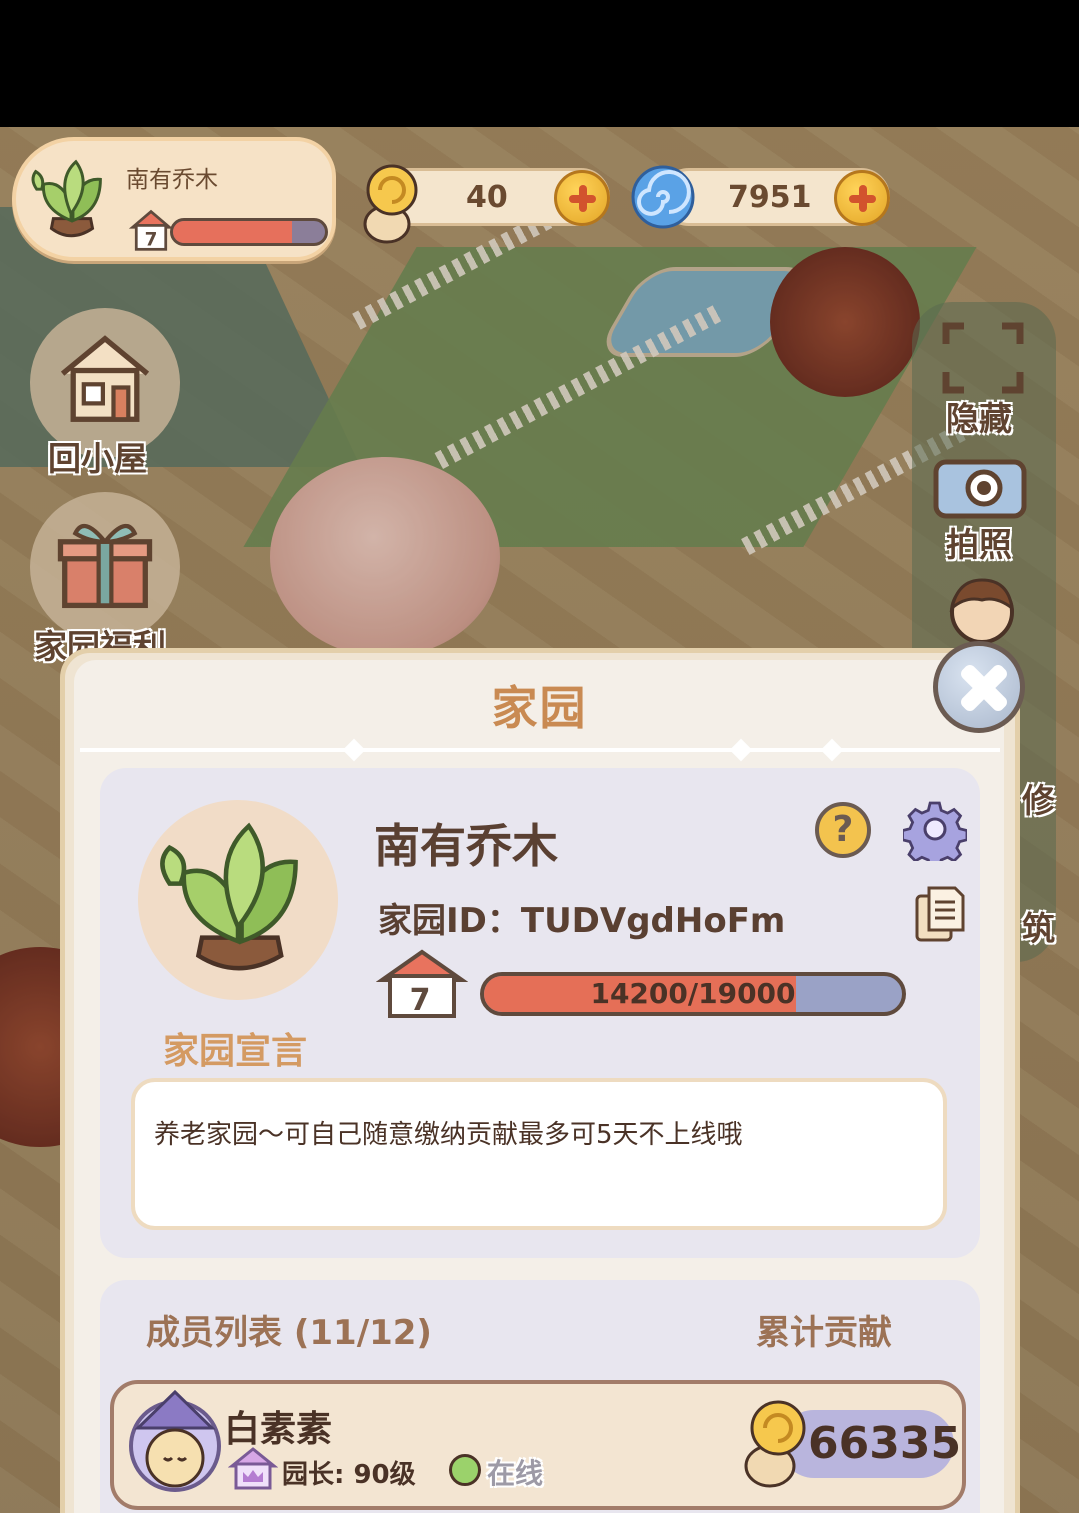 Image resolution: width=1079 pixels, height=1513 pixels. I want to click on swirl-currency-icon, so click(663, 197).